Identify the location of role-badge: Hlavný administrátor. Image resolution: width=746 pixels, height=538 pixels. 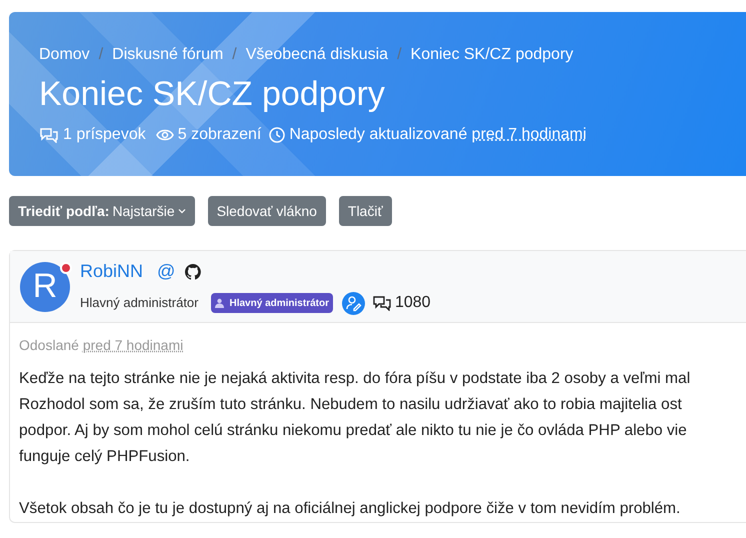
(271, 303).